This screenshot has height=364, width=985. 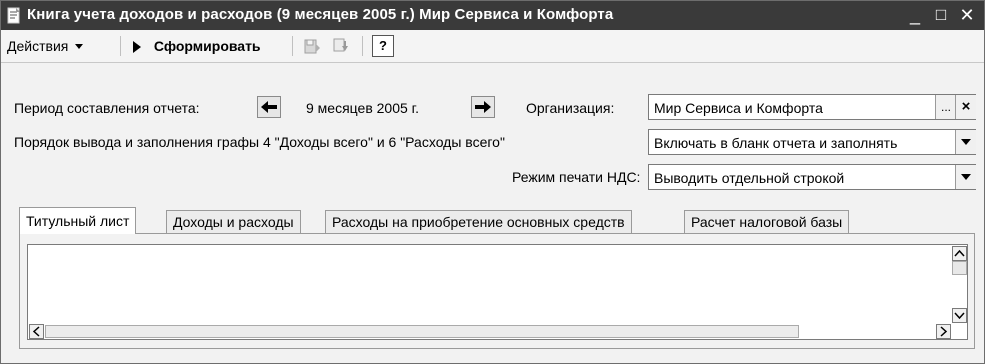 I want to click on generate-label: Сформировать, so click(x=207, y=46).